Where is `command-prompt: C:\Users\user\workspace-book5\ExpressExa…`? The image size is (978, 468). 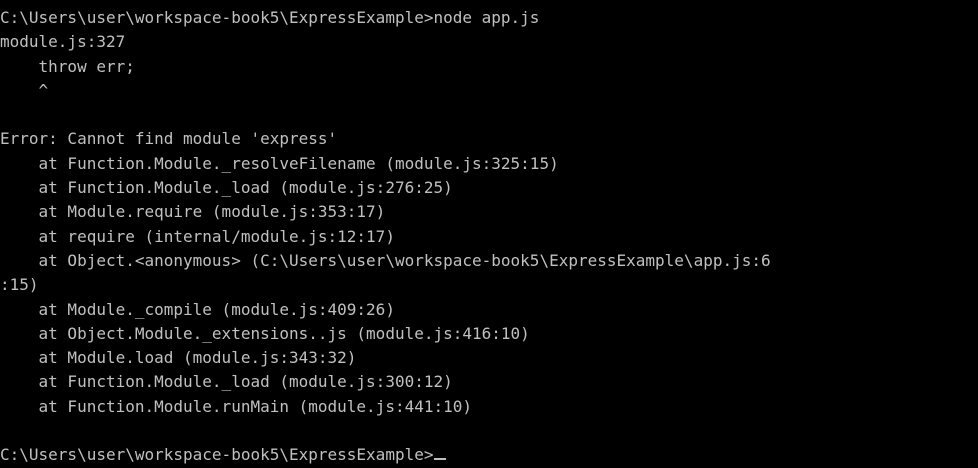 command-prompt: C:\Users\user\workspace-book5\ExpressExa… is located at coordinates (217, 455).